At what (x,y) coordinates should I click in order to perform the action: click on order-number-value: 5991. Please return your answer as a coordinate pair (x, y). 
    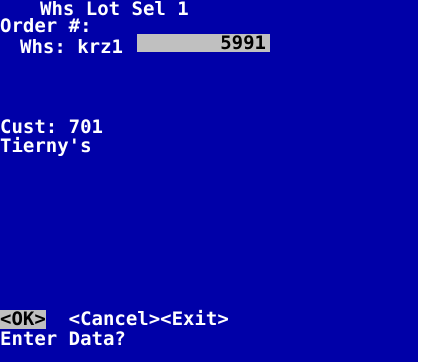
    Looking at the image, I should click on (243, 43).